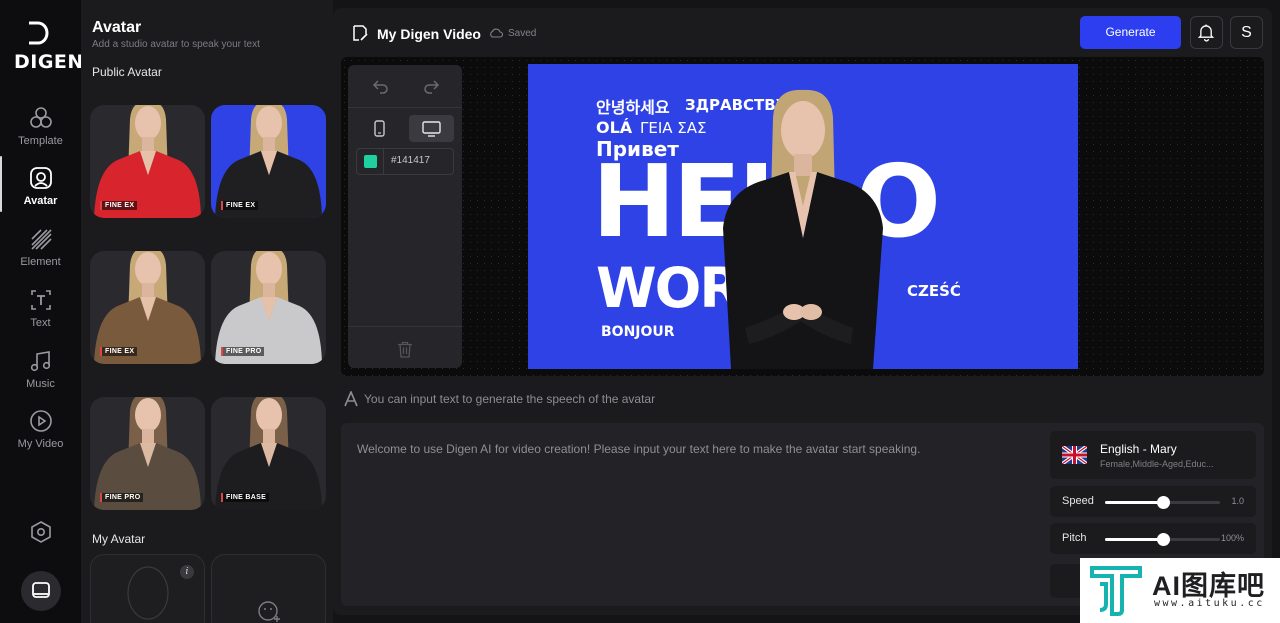 This screenshot has width=1280, height=623. I want to click on speed-label: Speed, so click(1078, 501).